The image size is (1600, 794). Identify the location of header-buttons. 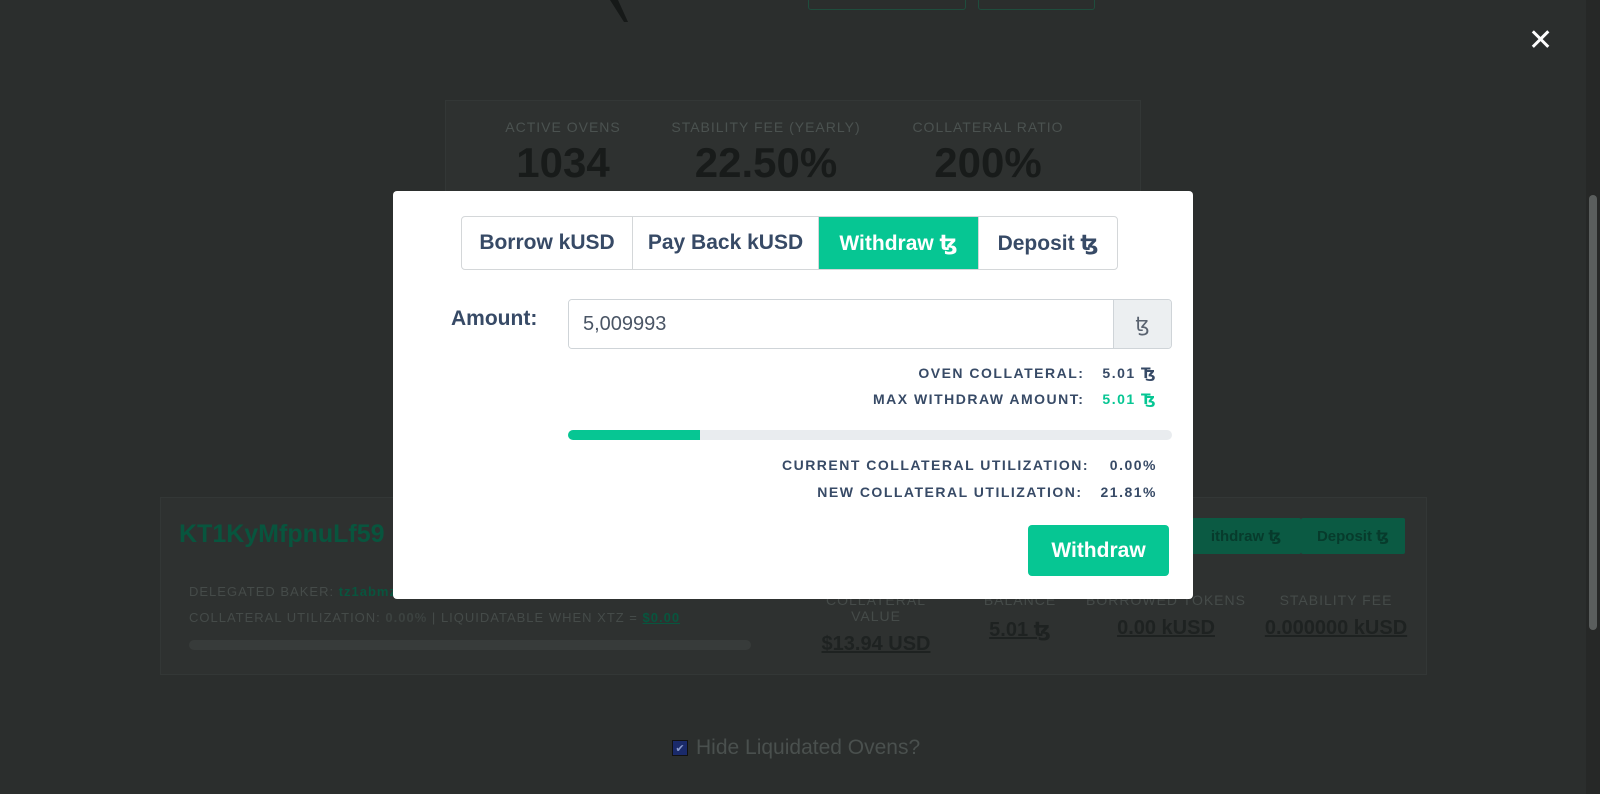
(951, 5).